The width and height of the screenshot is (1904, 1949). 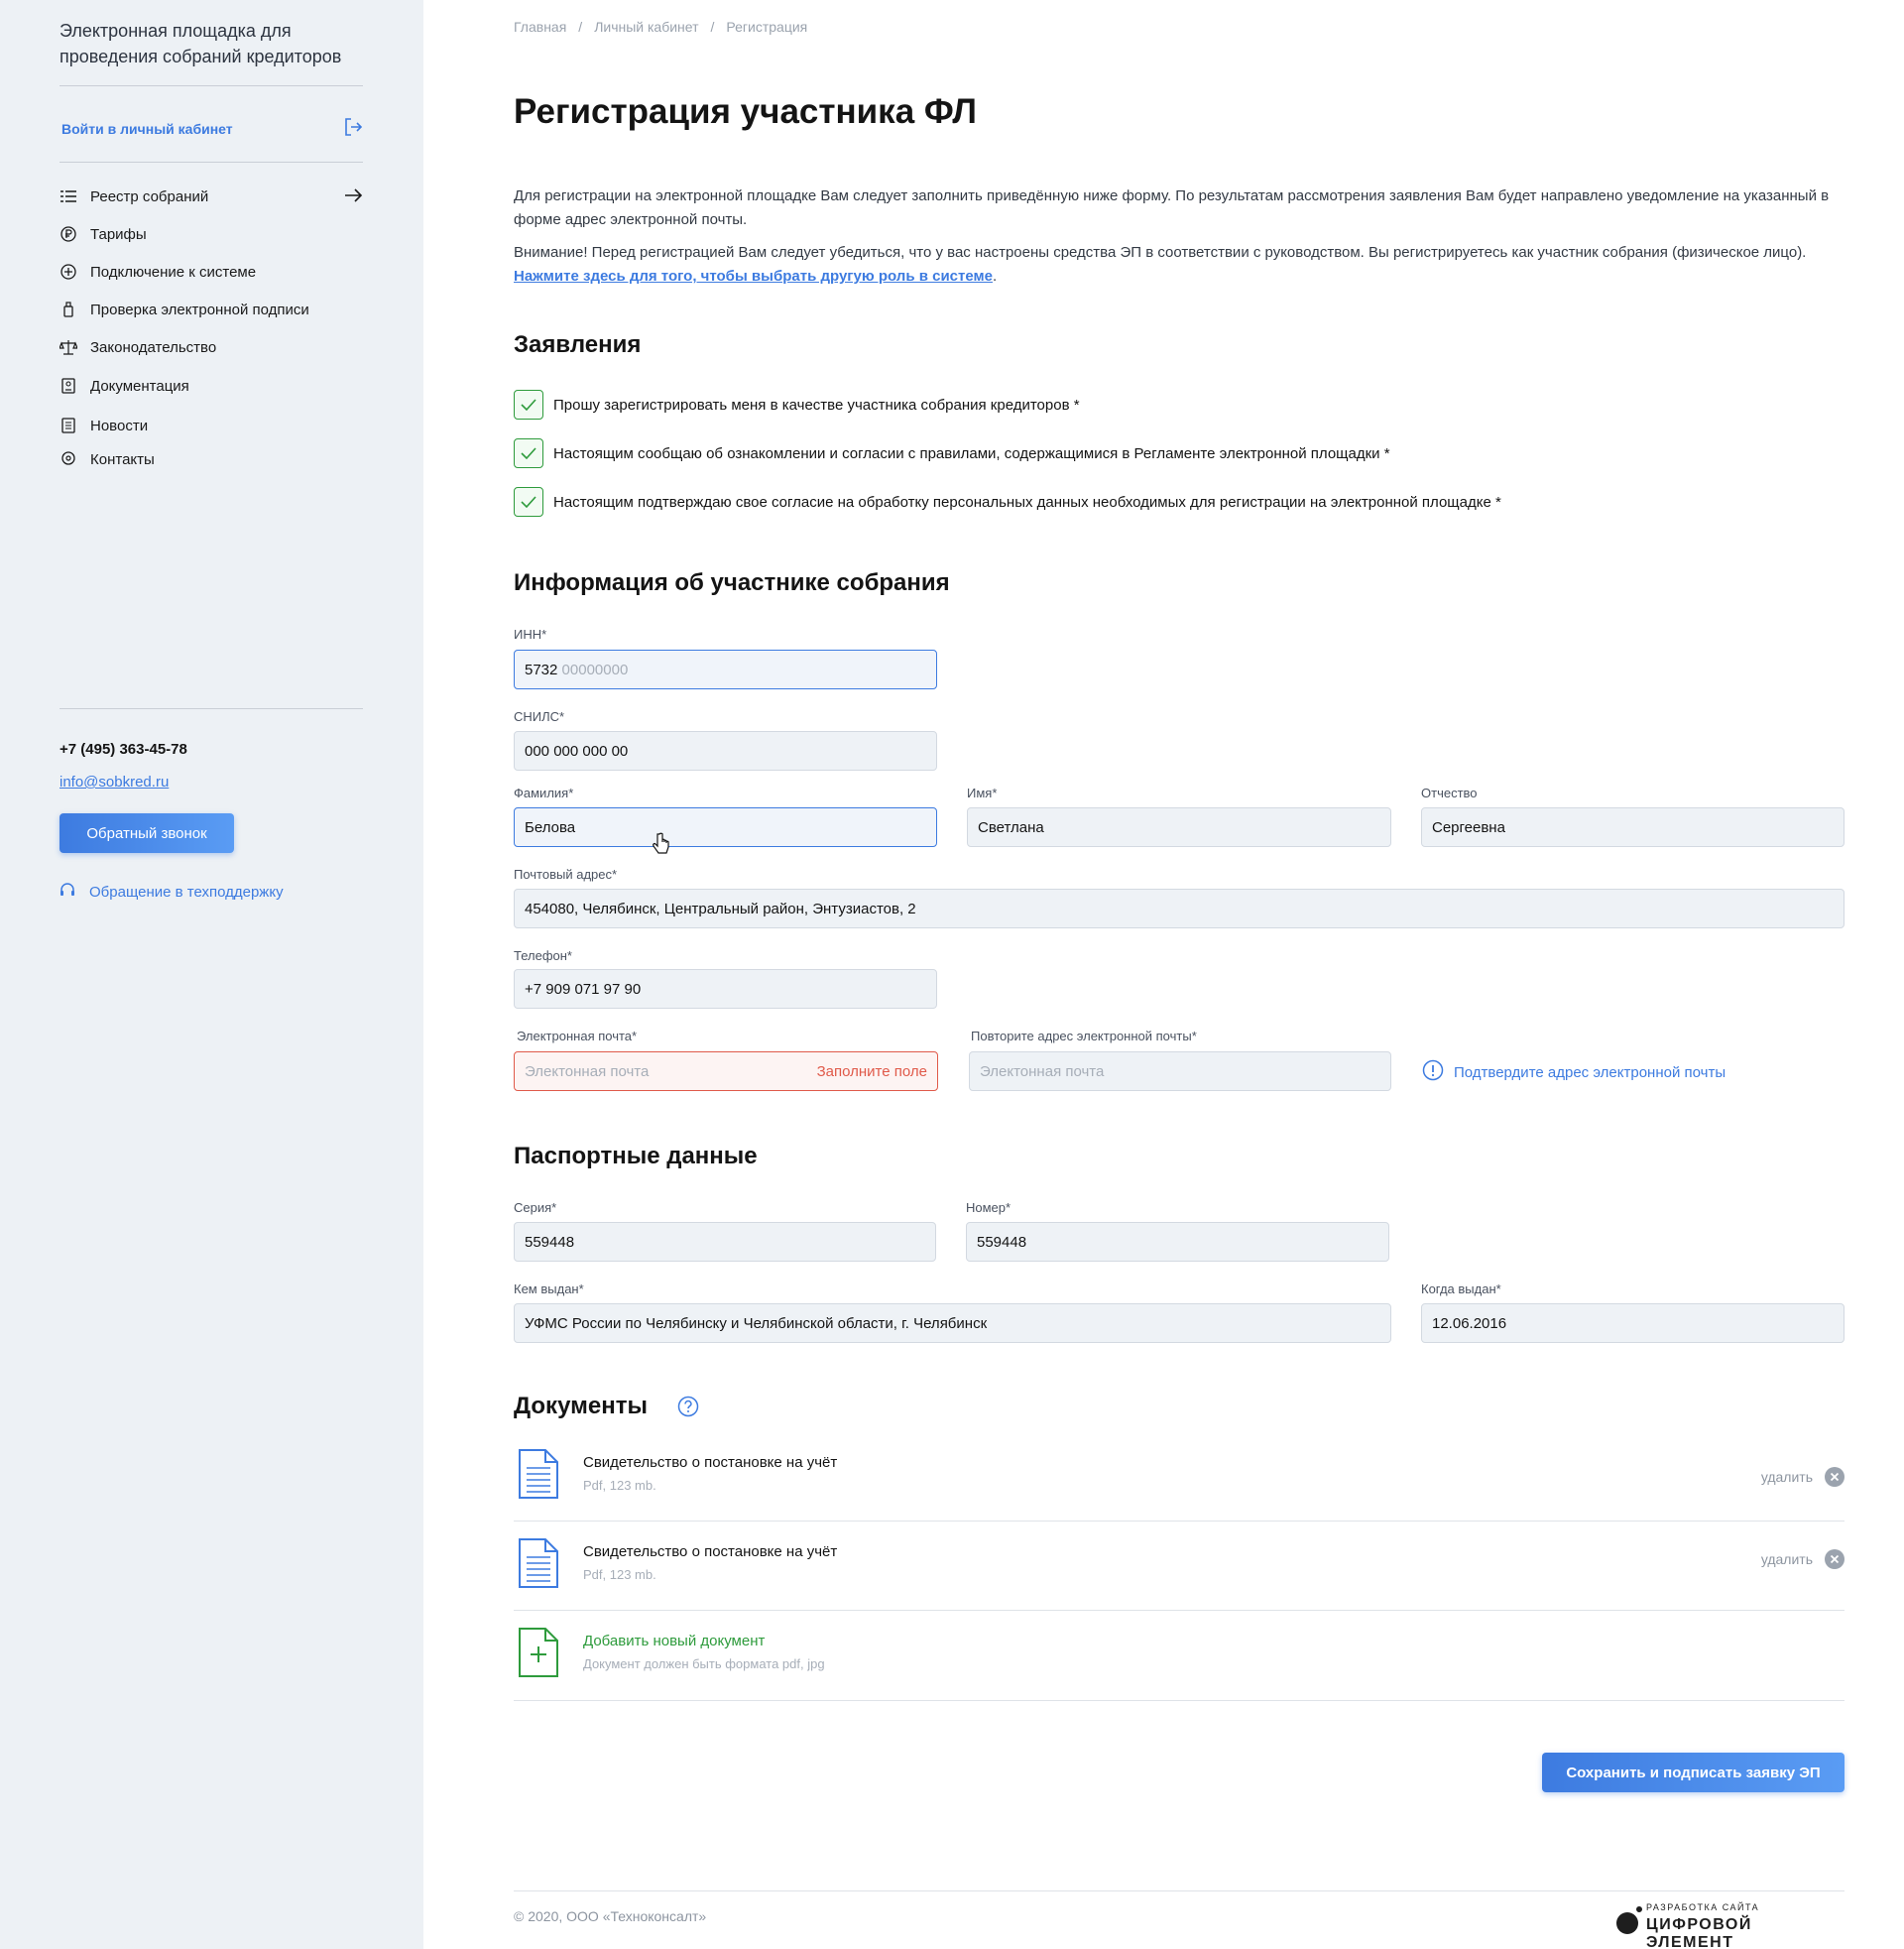 I want to click on logo-mark, so click(x=1627, y=1923).